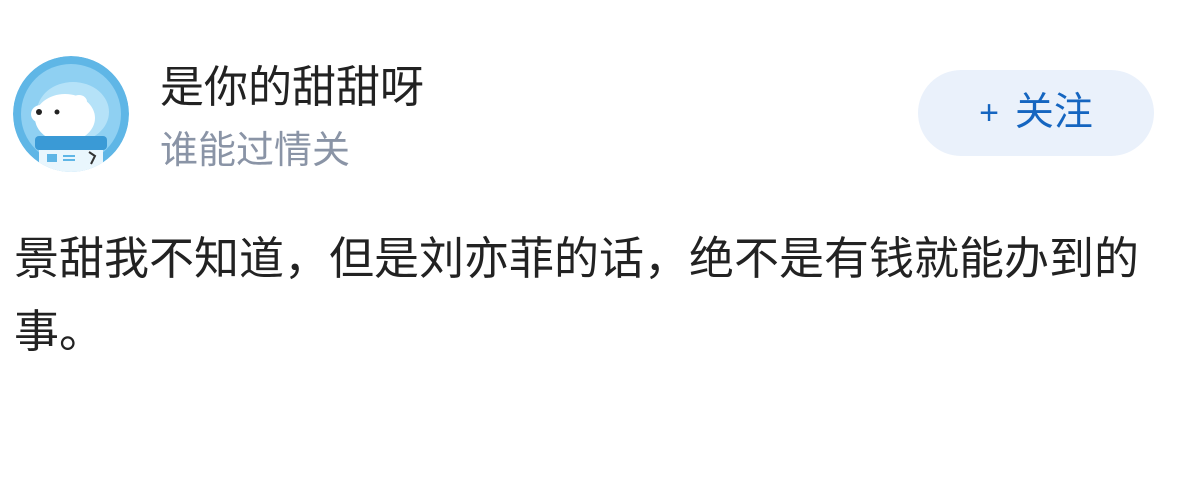 The height and width of the screenshot is (485, 1200). I want to click on author-bio: 谁能过情关, so click(255, 150).